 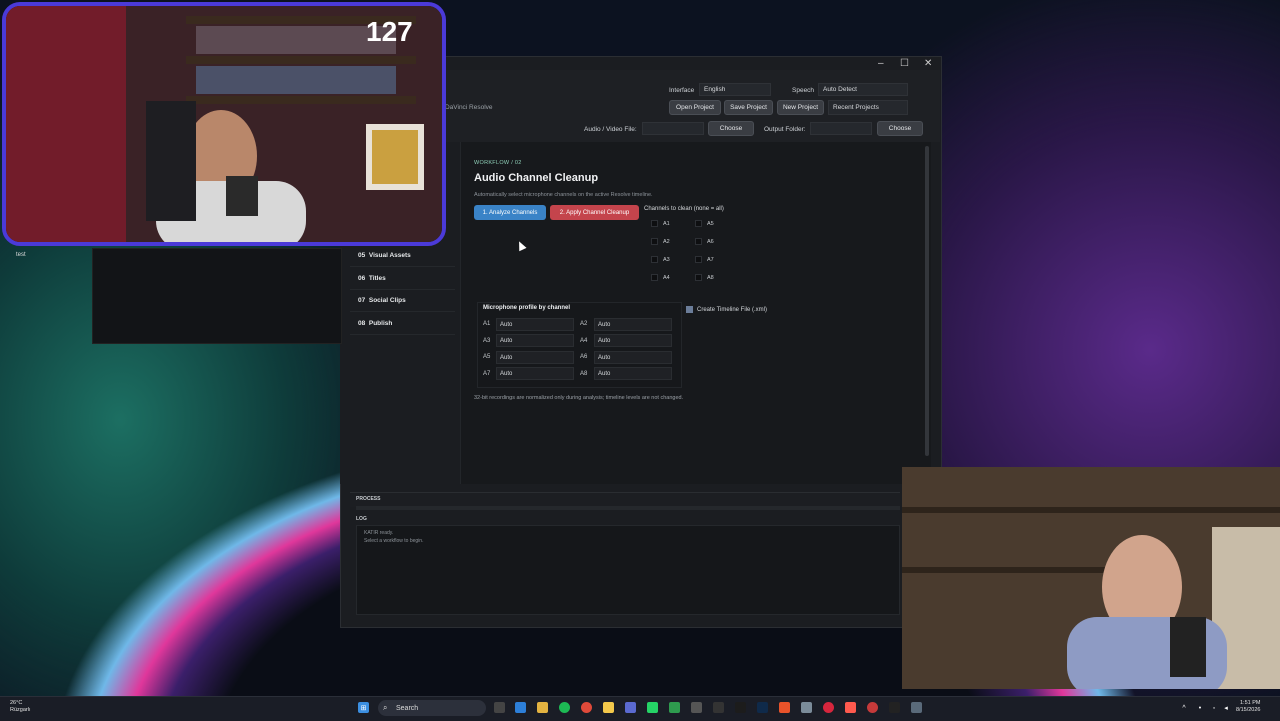 I want to click on sidebar-item-visual-assets: 05 Visual Assets, so click(x=384, y=255).